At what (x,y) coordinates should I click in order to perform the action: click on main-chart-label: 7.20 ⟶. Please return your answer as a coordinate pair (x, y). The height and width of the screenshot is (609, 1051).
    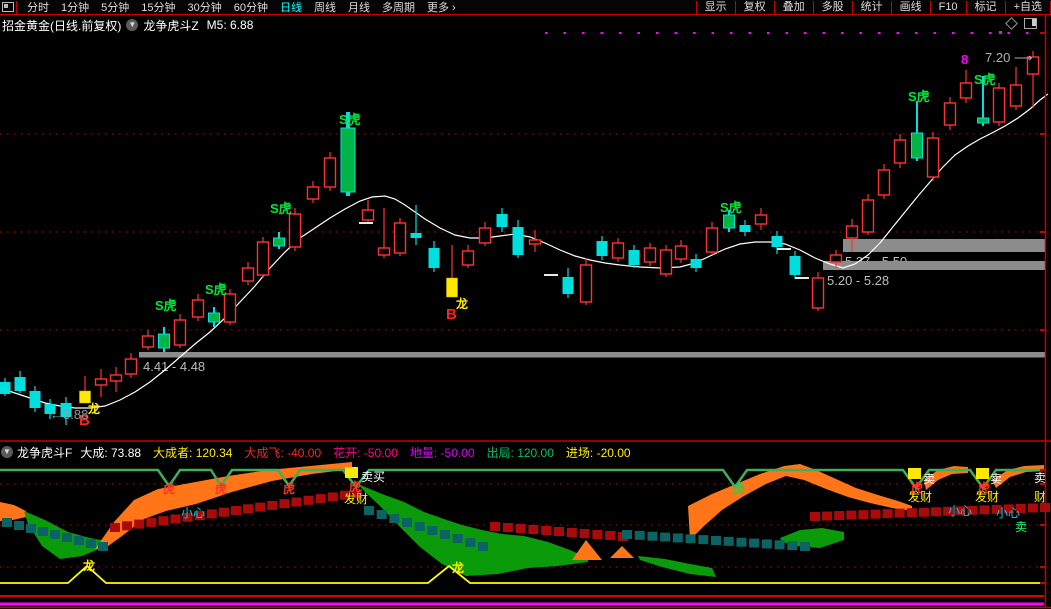
    Looking at the image, I should click on (1009, 57).